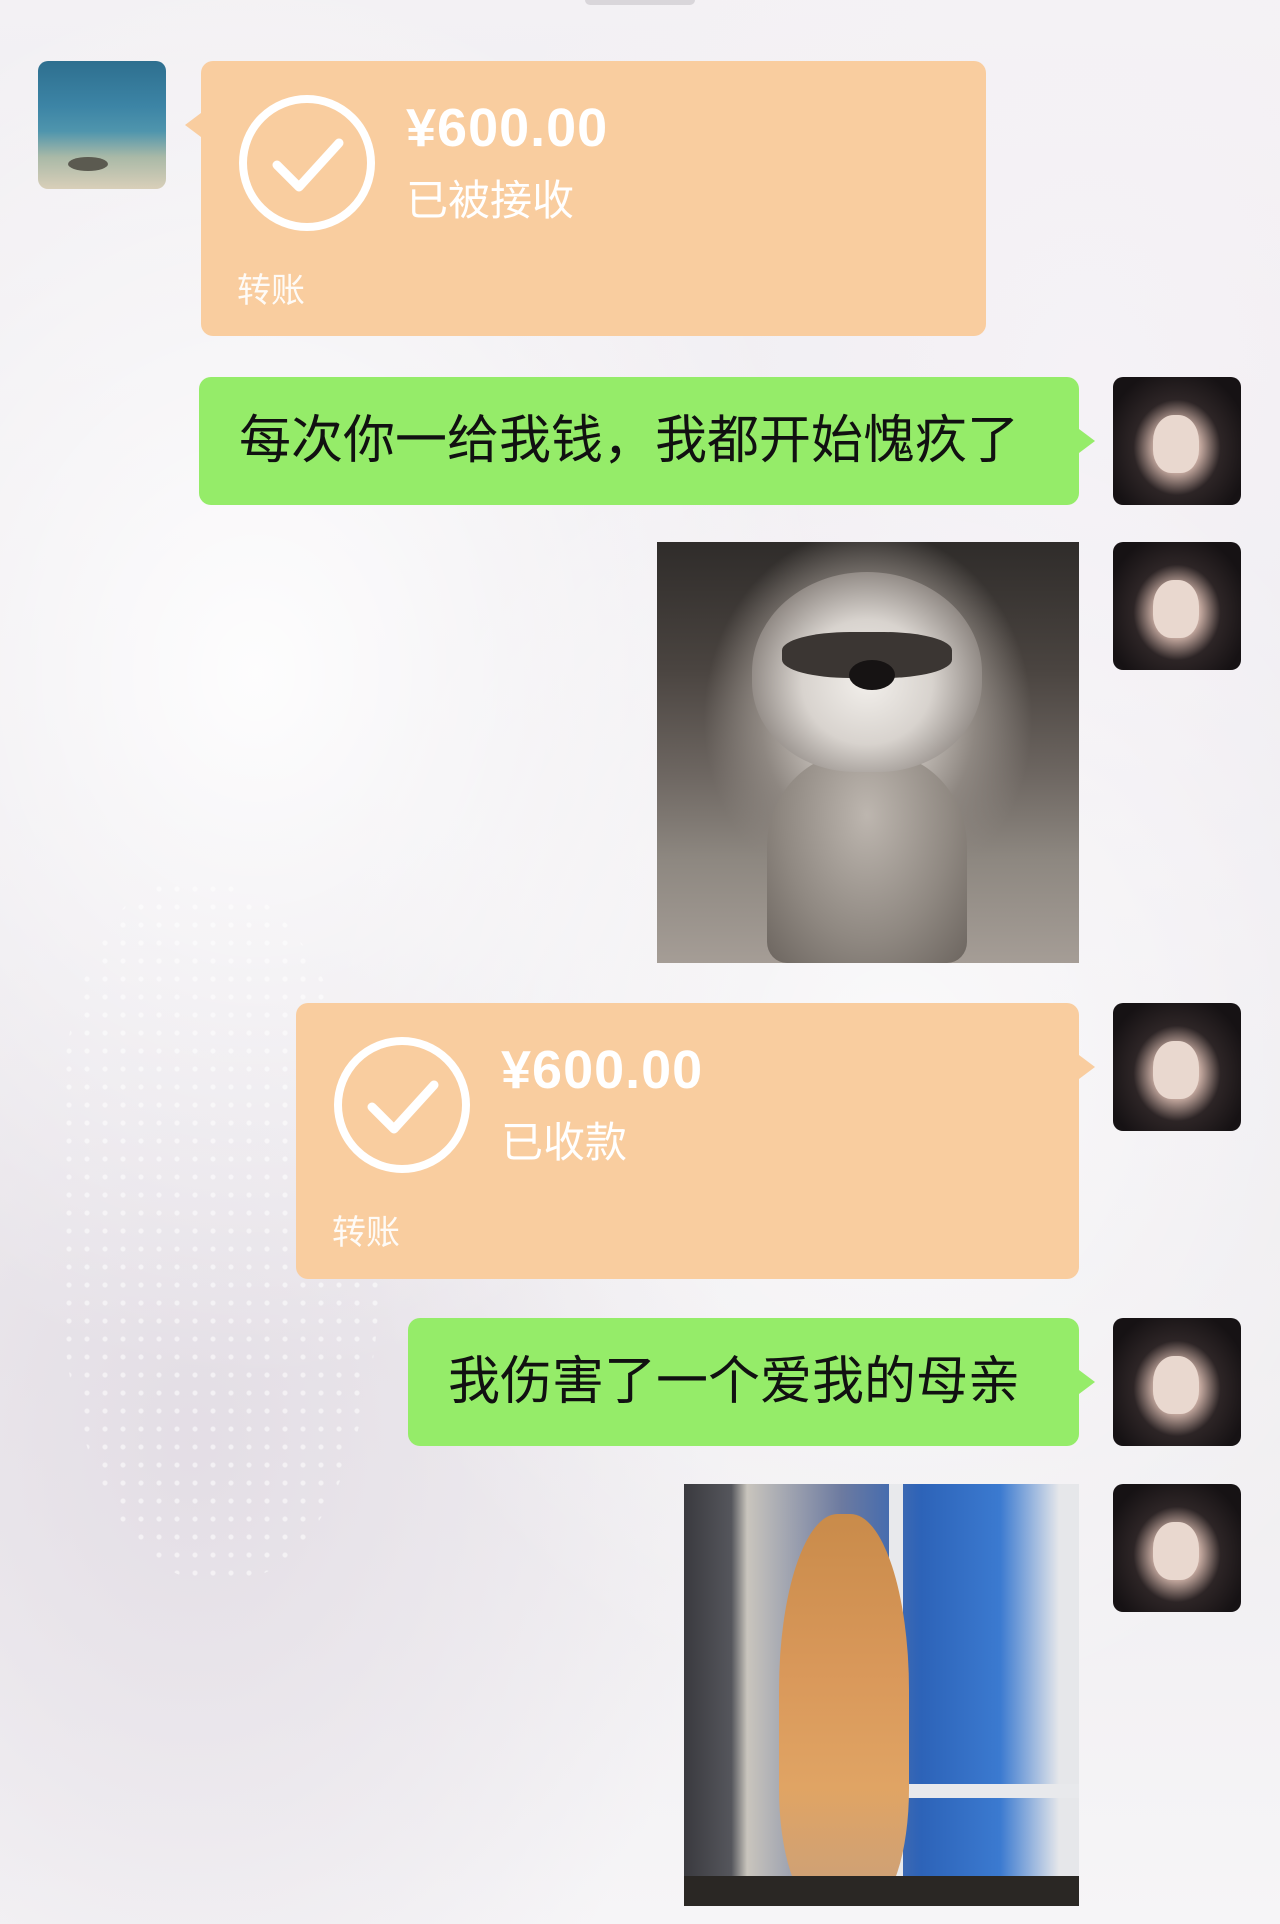 This screenshot has height=1924, width=1280. I want to click on cat-at-window-image, so click(881, 1695).